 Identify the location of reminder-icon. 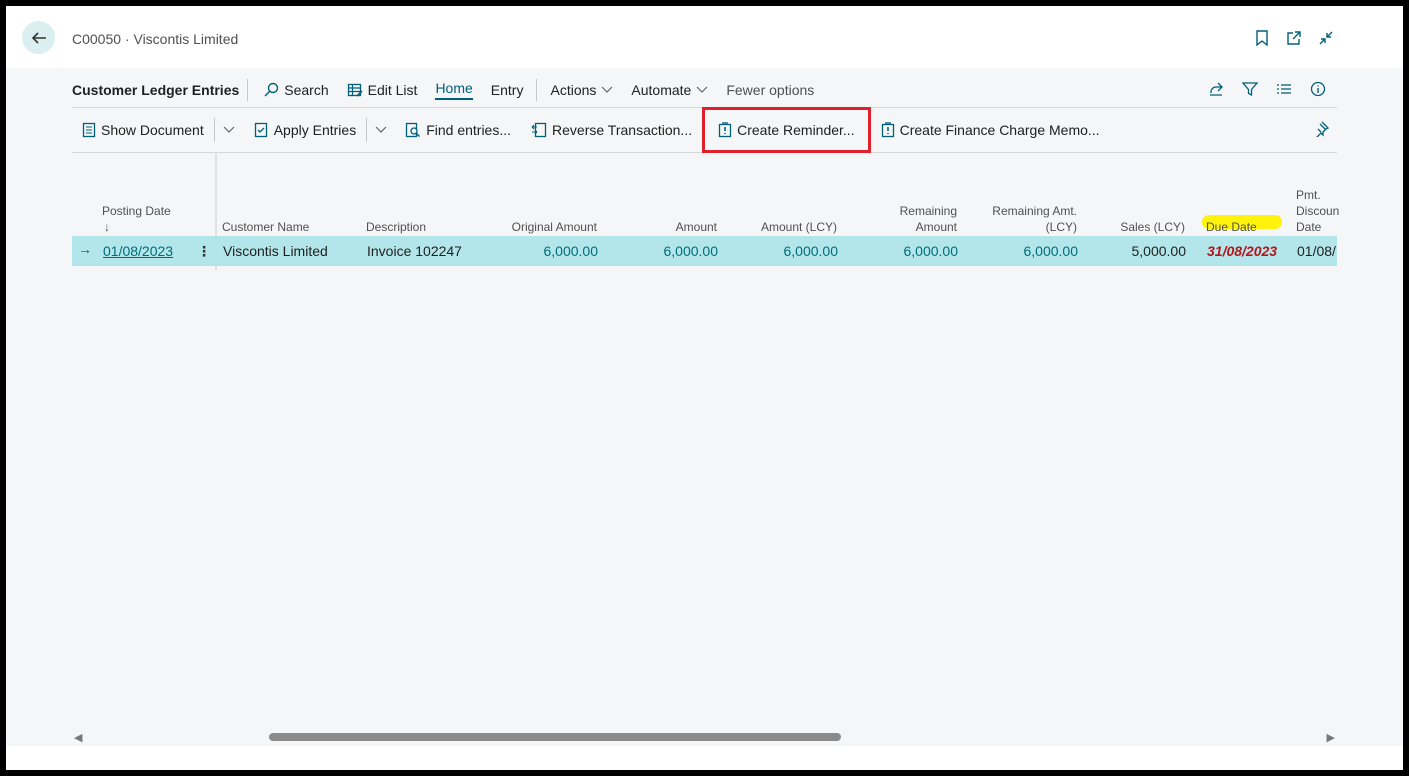
(725, 130).